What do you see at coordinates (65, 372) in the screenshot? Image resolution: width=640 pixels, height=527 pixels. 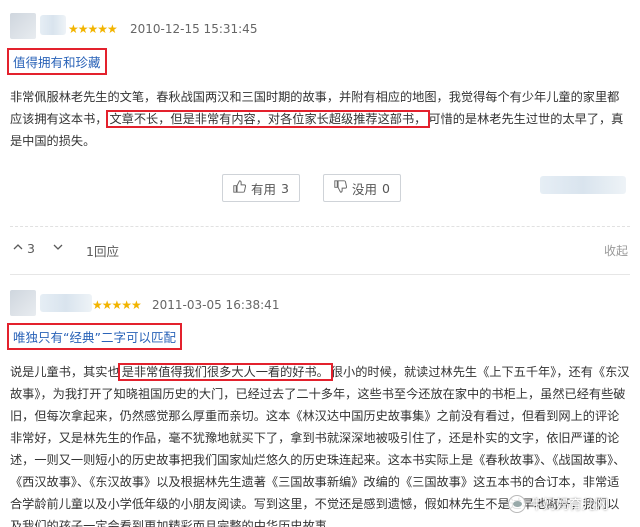 I see `review-text: 说是儿童书，其实也` at bounding box center [65, 372].